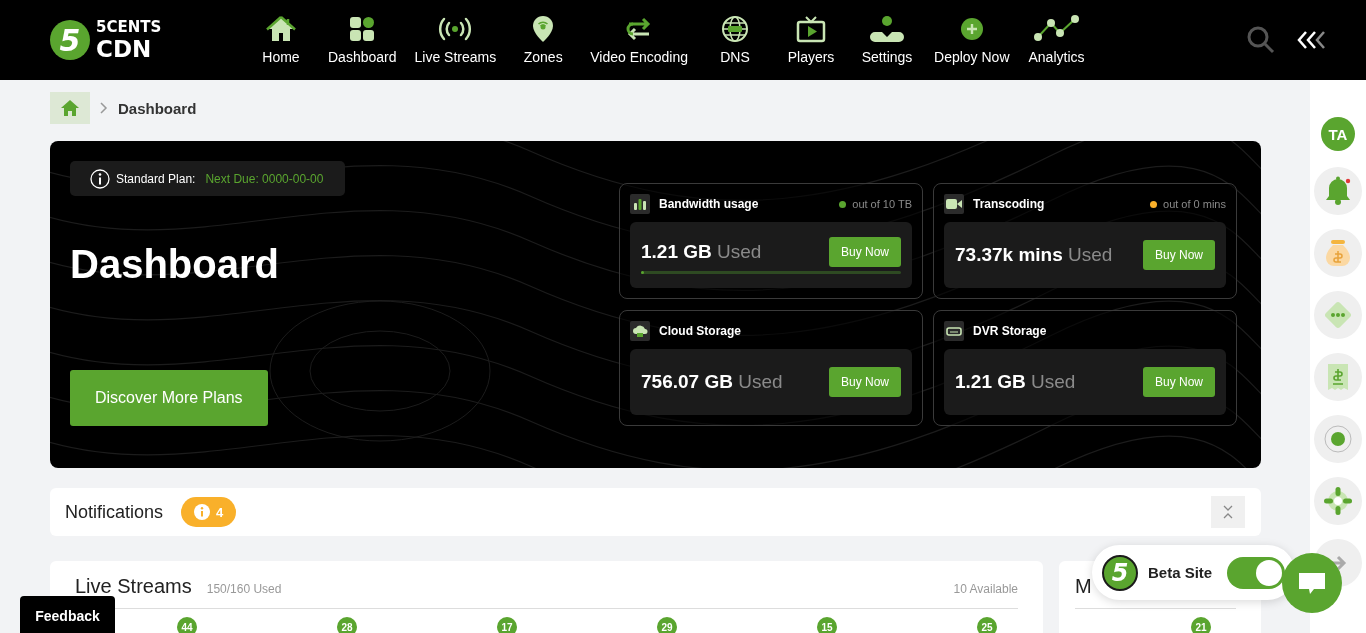 Image resolution: width=1366 pixels, height=633 pixels. I want to click on metric-title: Transcoding, so click(1009, 204).